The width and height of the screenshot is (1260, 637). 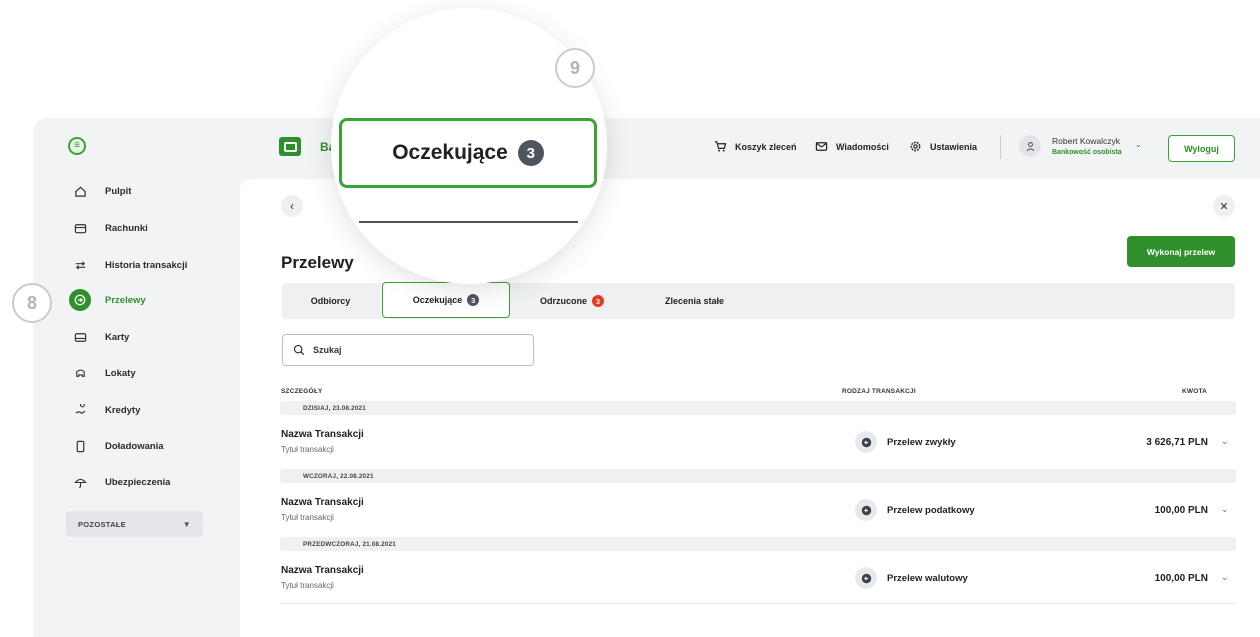 What do you see at coordinates (101, 337) in the screenshot?
I see `sidebar-item-karty: Karty` at bounding box center [101, 337].